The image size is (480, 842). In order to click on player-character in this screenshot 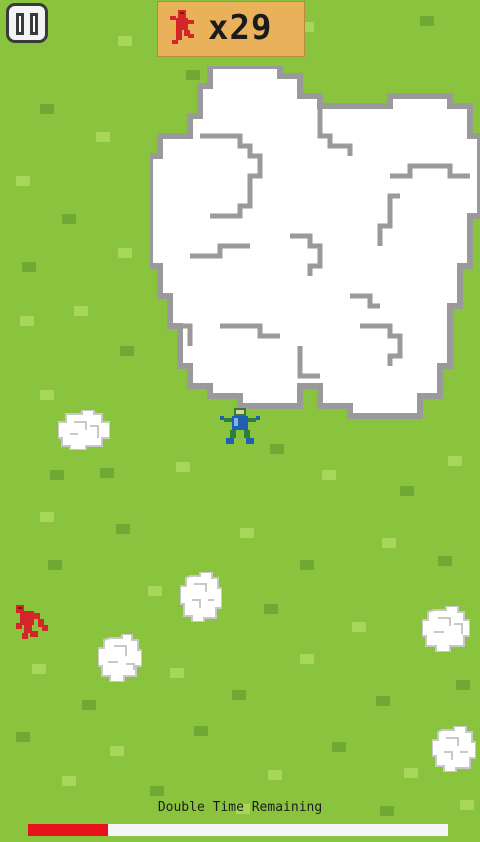, I will do `click(240, 428)`.